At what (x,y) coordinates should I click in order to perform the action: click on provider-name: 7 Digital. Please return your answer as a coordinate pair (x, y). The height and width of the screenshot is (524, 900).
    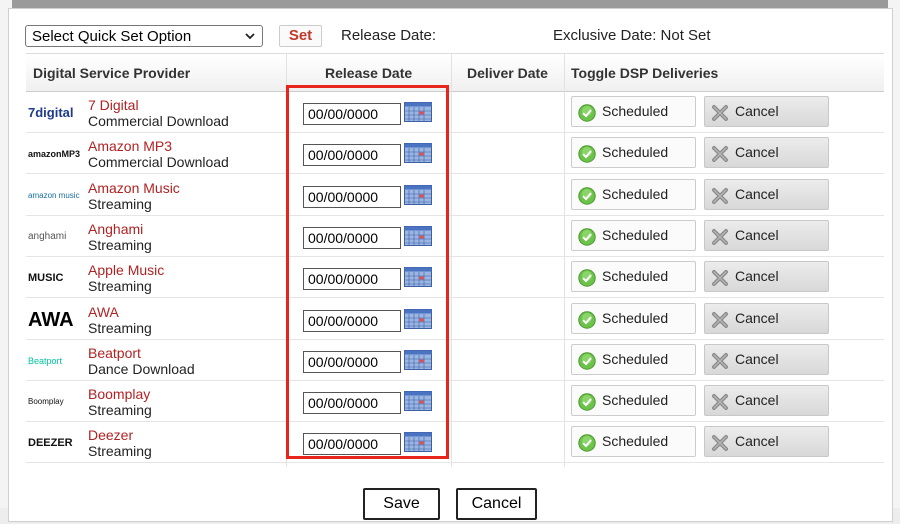
    Looking at the image, I should click on (113, 105).